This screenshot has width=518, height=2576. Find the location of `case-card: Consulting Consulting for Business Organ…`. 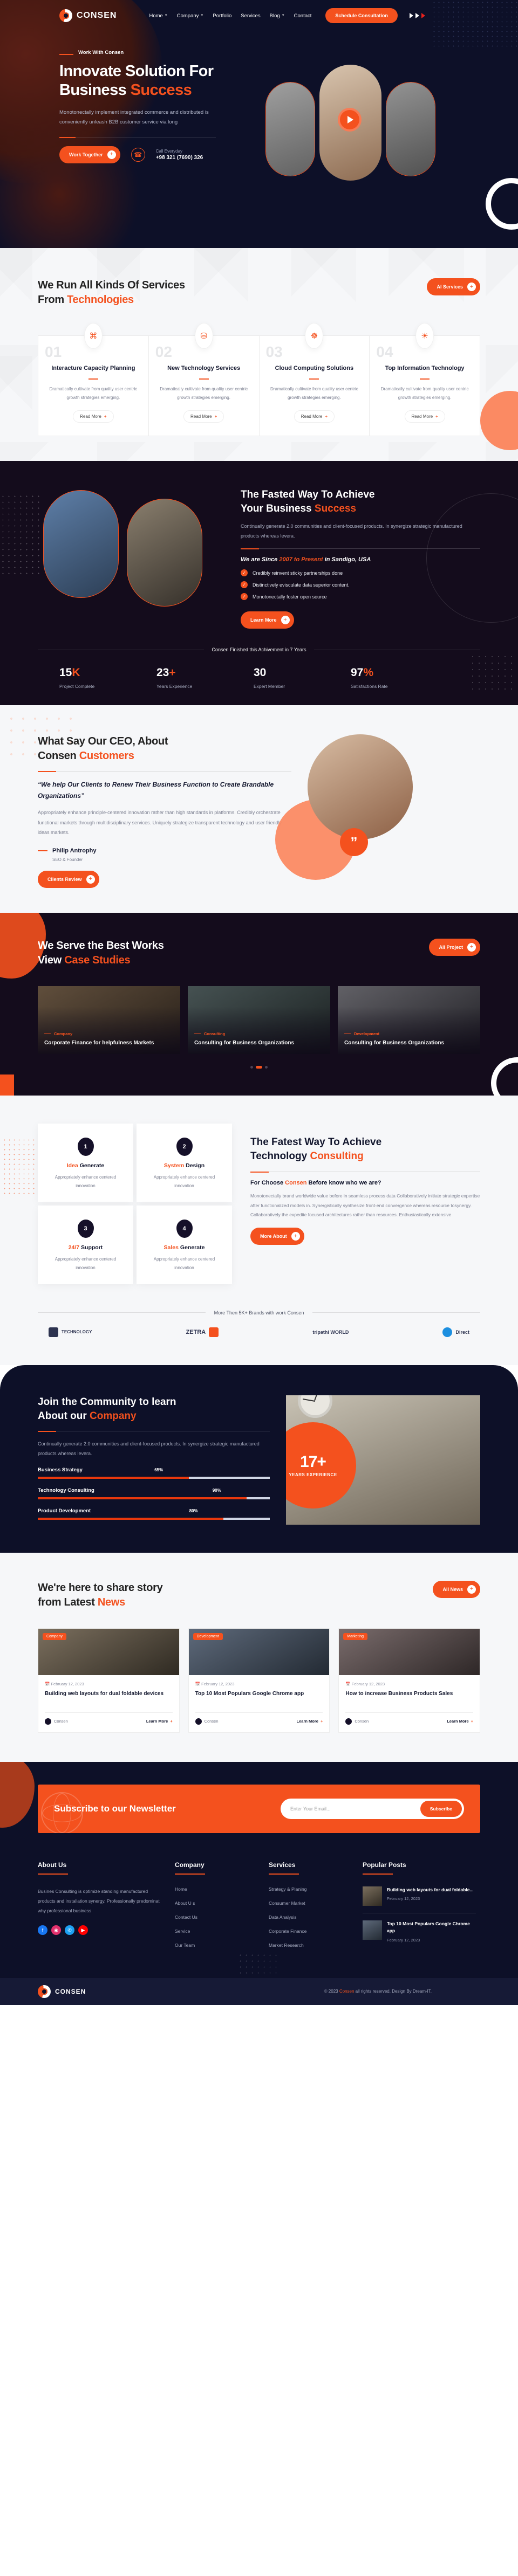

case-card: Consulting Consulting for Business Organ… is located at coordinates (259, 1020).